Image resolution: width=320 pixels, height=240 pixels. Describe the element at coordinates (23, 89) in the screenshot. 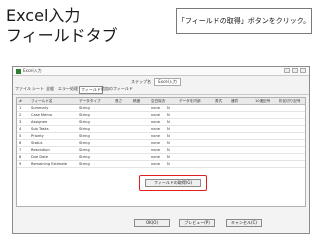

I see `tab-file: ファイル` at that location.